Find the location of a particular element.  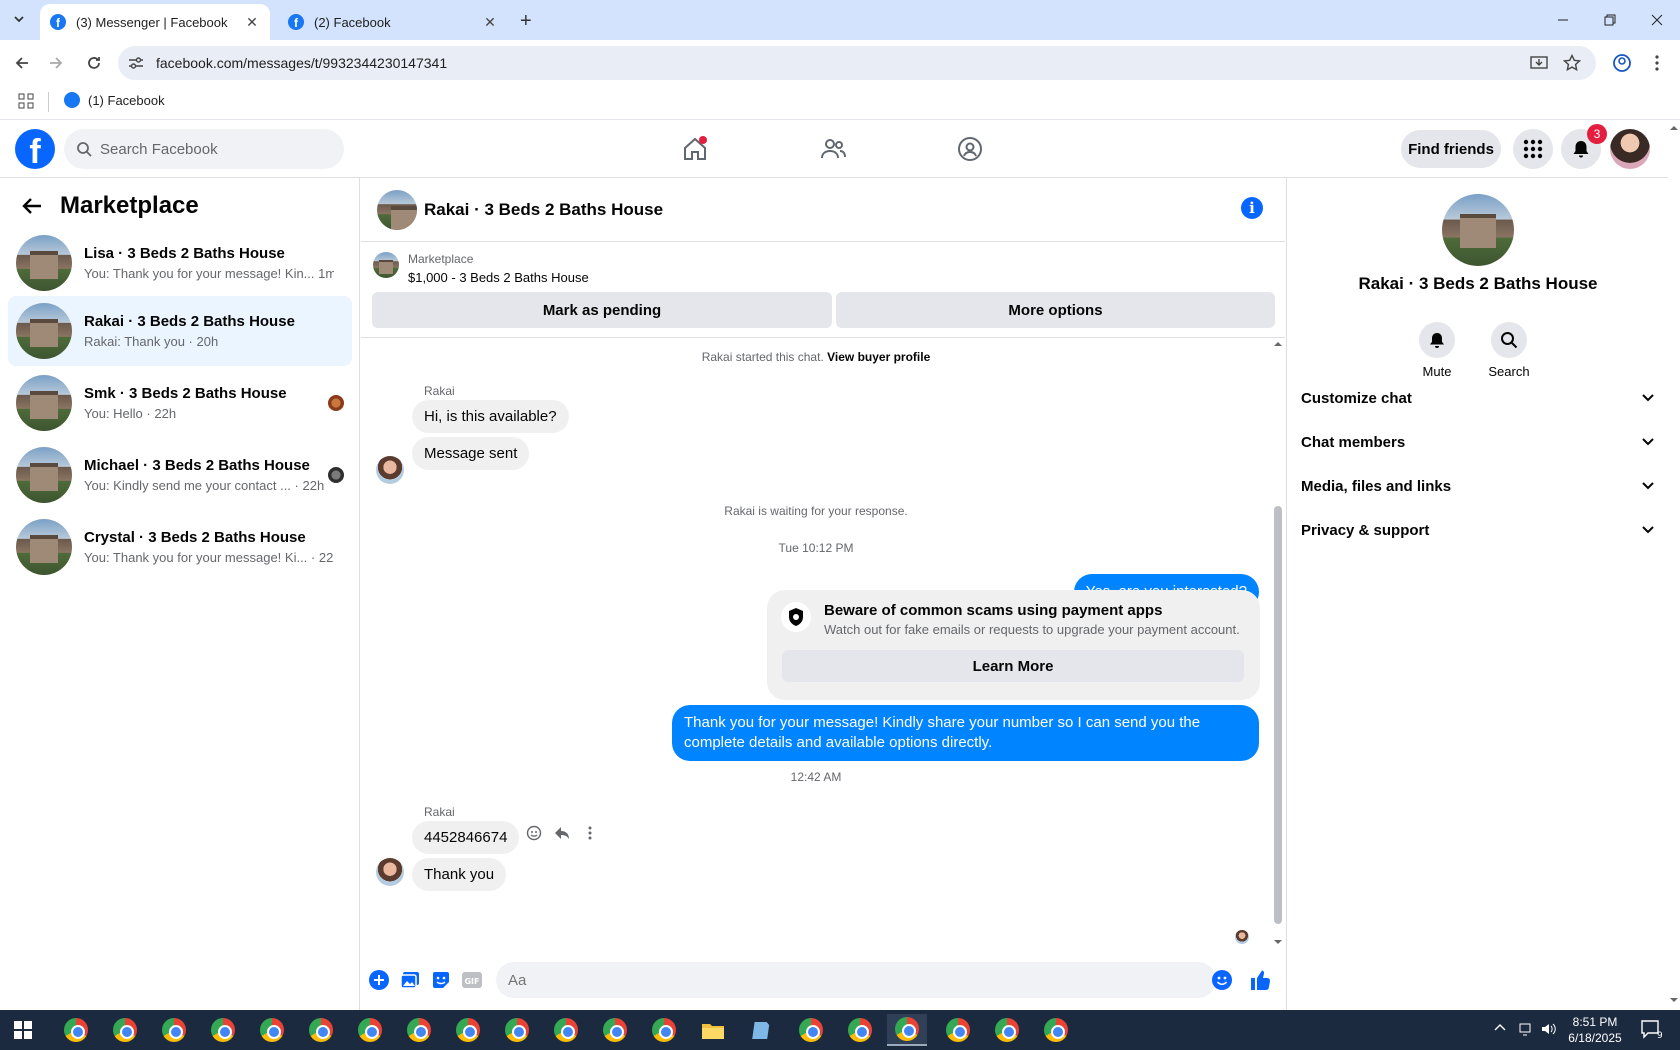

restore-button is located at coordinates (1610, 20).